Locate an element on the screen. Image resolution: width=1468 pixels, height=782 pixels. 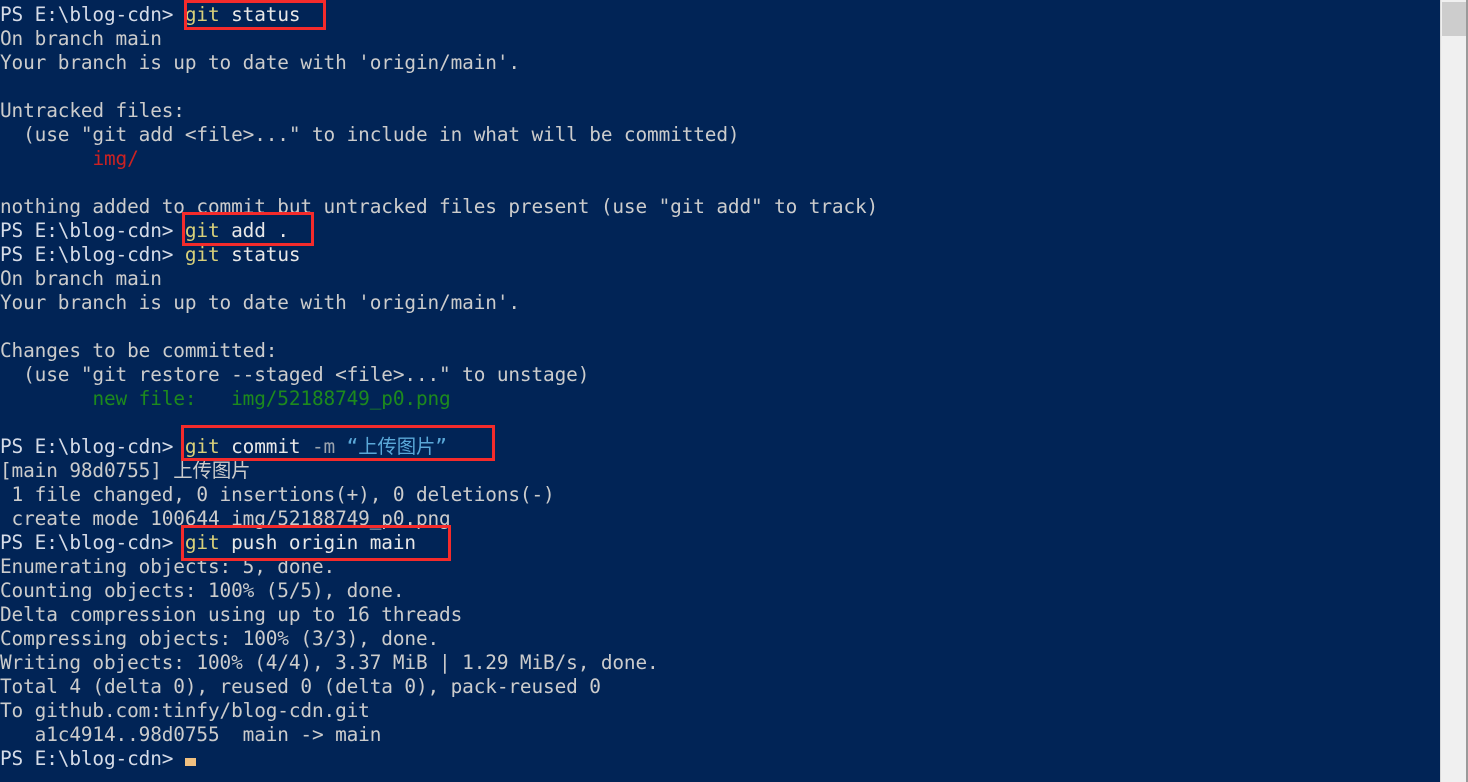
console-line: Enumerating objects: 5, done. is located at coordinates (720, 567).